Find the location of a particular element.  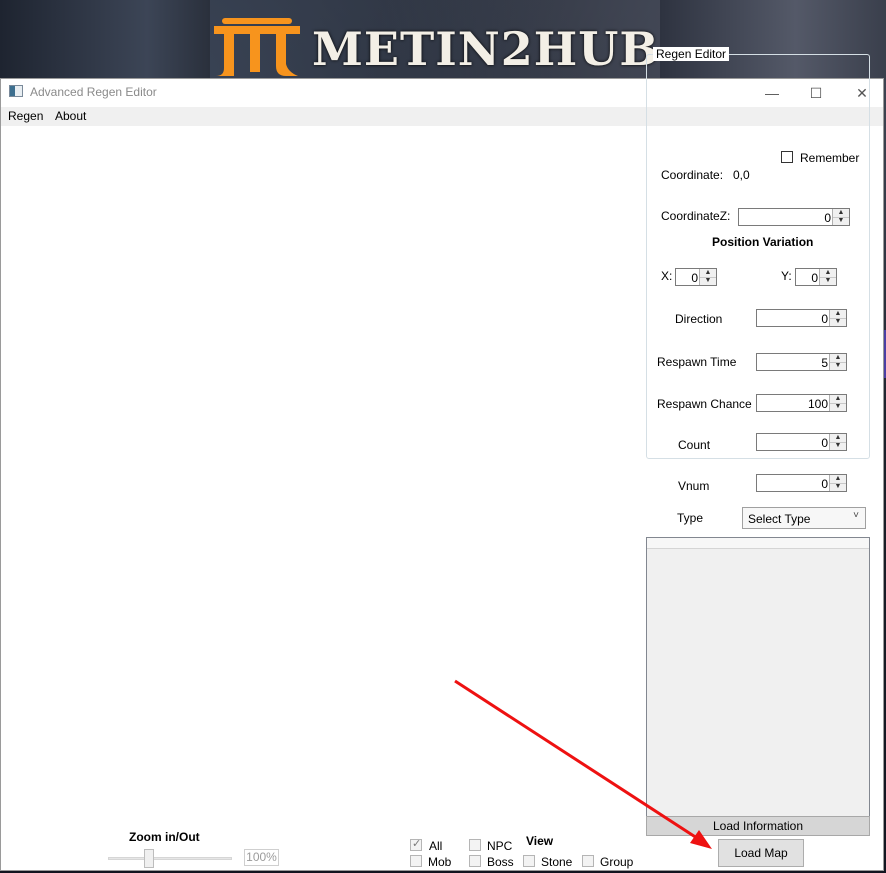

vnum-label: Vnum is located at coordinates (694, 486).